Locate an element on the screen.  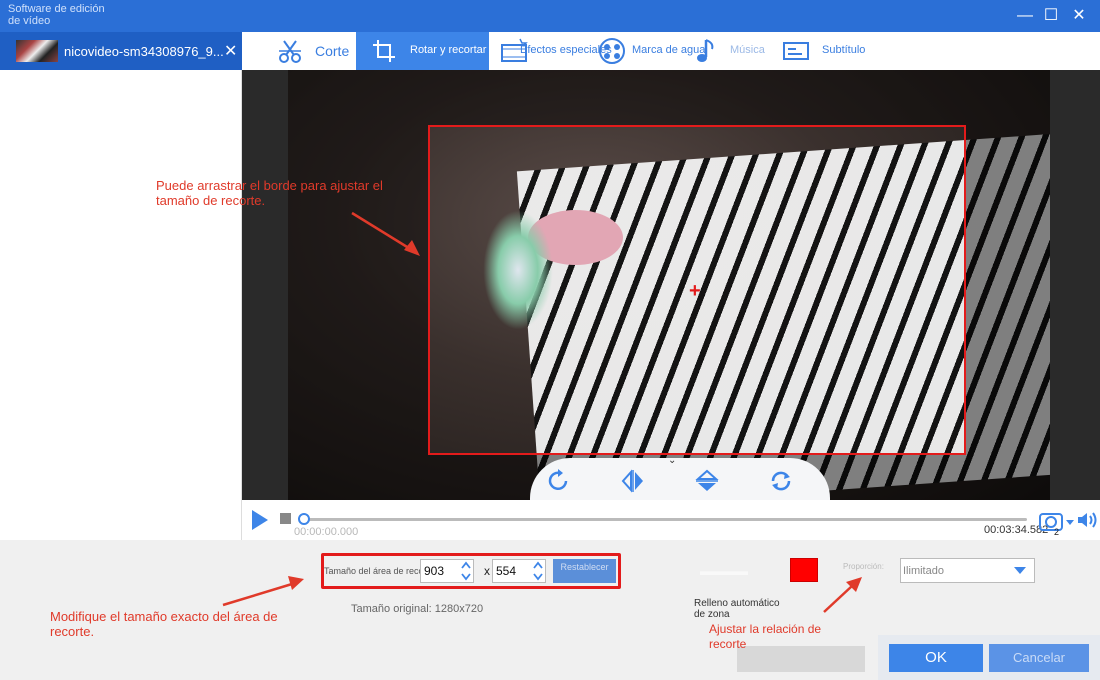
close-window-button: ✕ is located at coordinates (1079, 16).